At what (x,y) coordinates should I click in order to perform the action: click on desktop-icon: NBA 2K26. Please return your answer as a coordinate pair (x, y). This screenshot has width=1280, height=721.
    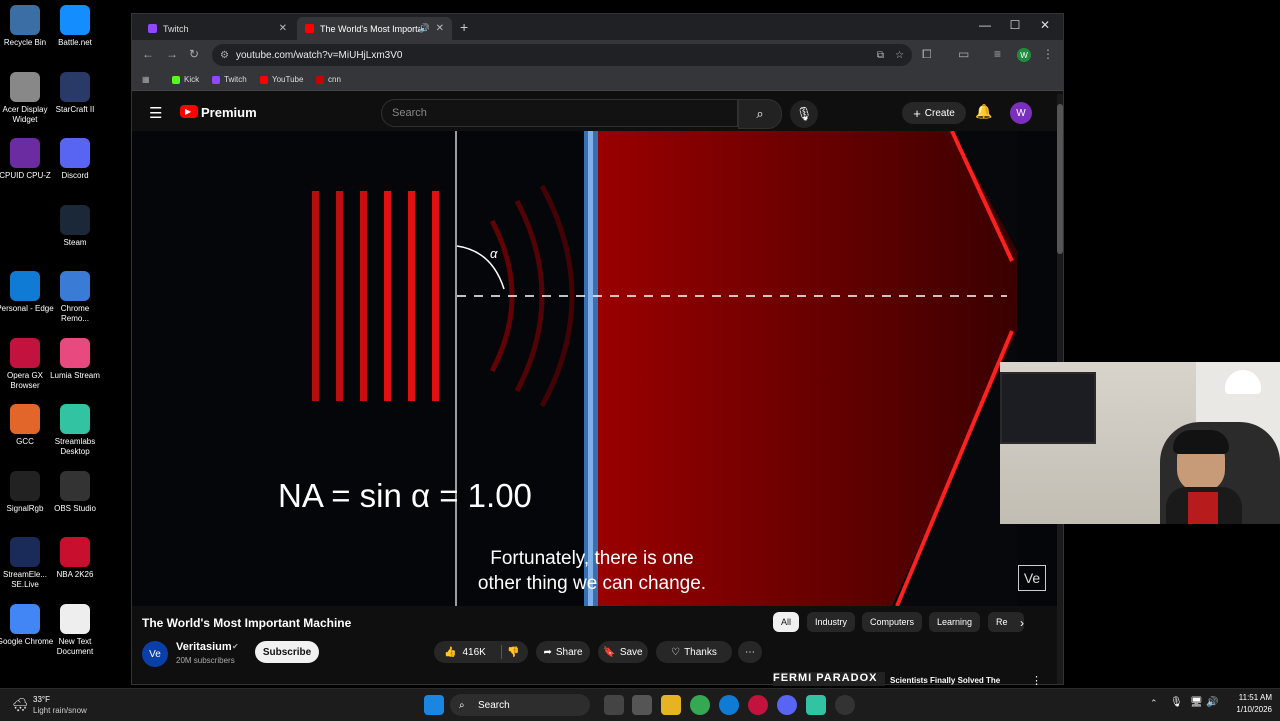
    Looking at the image, I should click on (75, 558).